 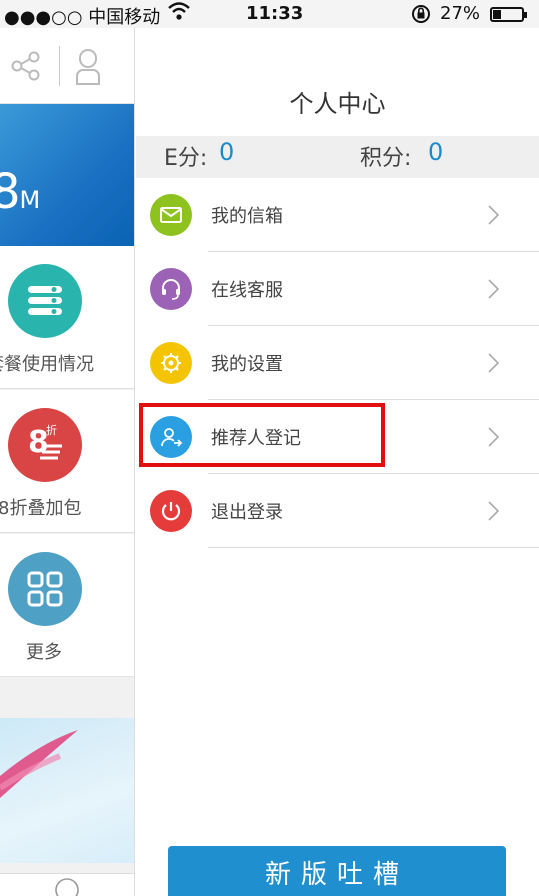 What do you see at coordinates (26, 66) in the screenshot?
I see `share-icon` at bounding box center [26, 66].